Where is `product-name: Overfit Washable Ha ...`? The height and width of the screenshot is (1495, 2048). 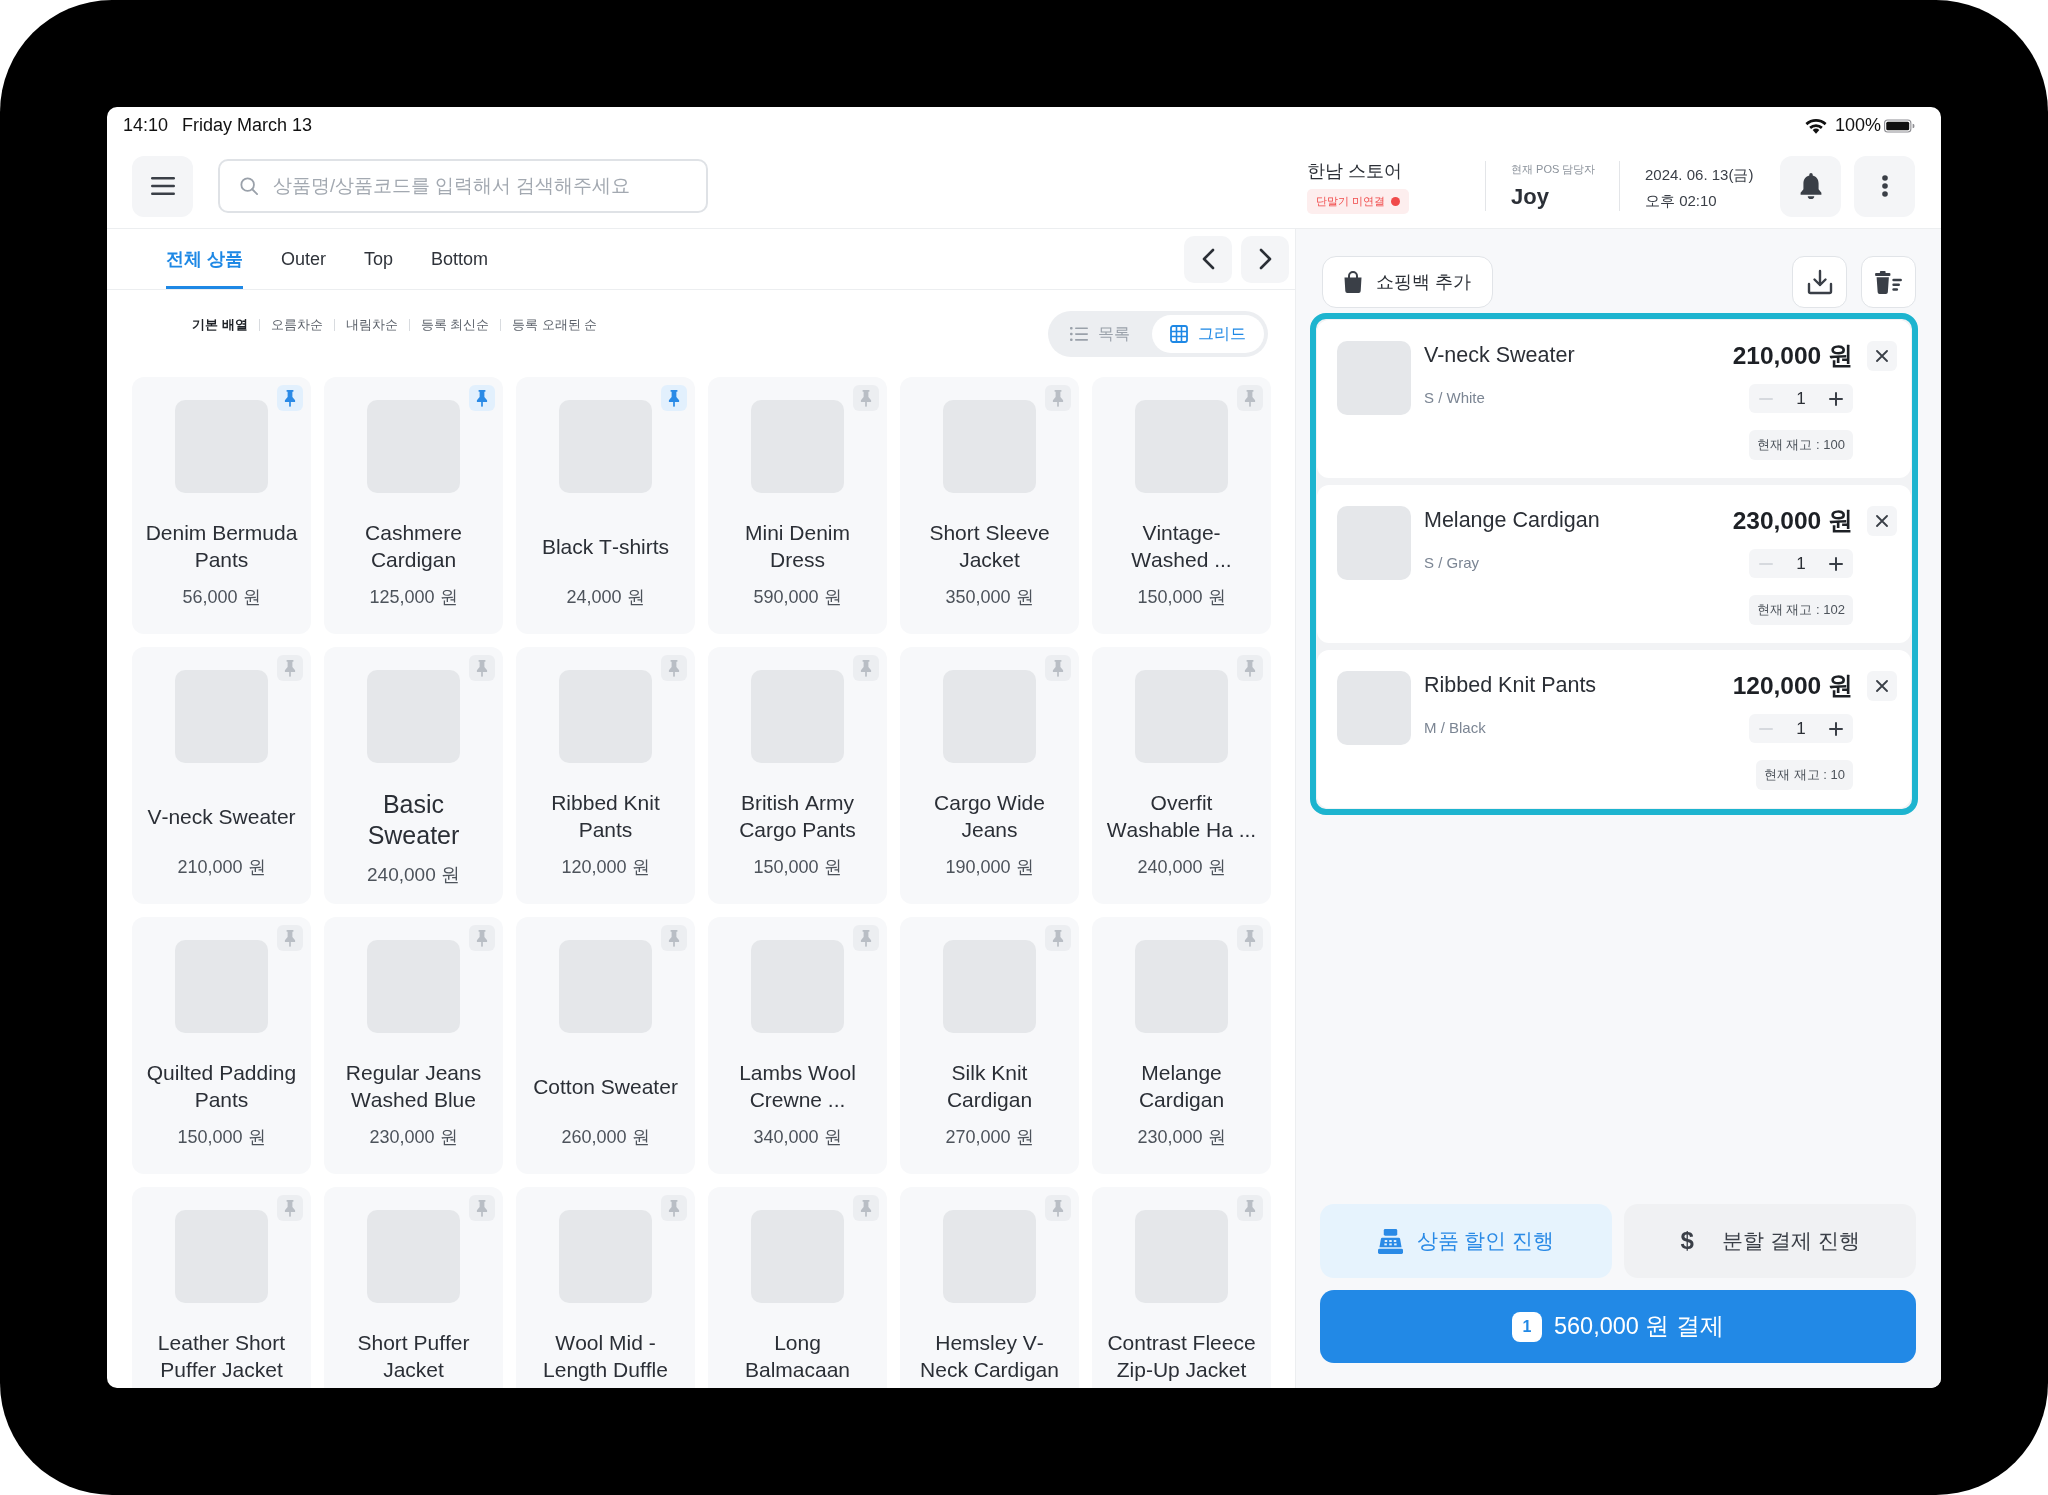 product-name: Overfit Washable Ha ... is located at coordinates (1181, 816).